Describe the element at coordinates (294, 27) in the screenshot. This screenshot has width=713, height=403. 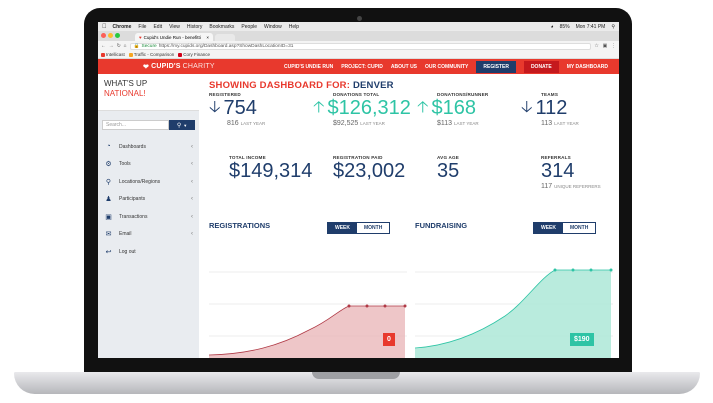
I see `menu-help: Help` at that location.